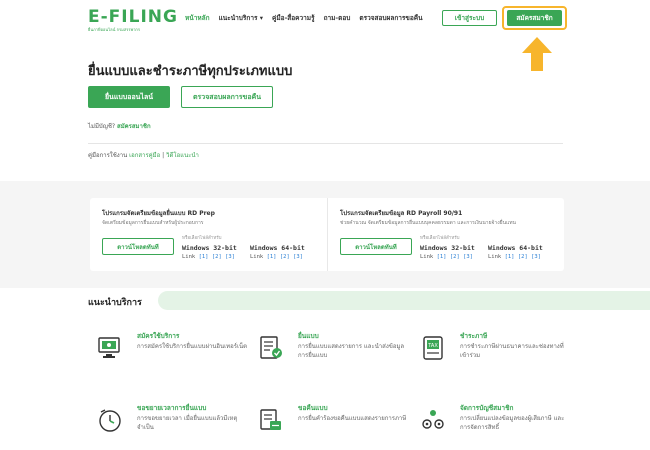  What do you see at coordinates (114, 29) in the screenshot?
I see `logo-subtitle: ยื่นภาษีออนไลน์ กรมสรรพากร` at bounding box center [114, 29].